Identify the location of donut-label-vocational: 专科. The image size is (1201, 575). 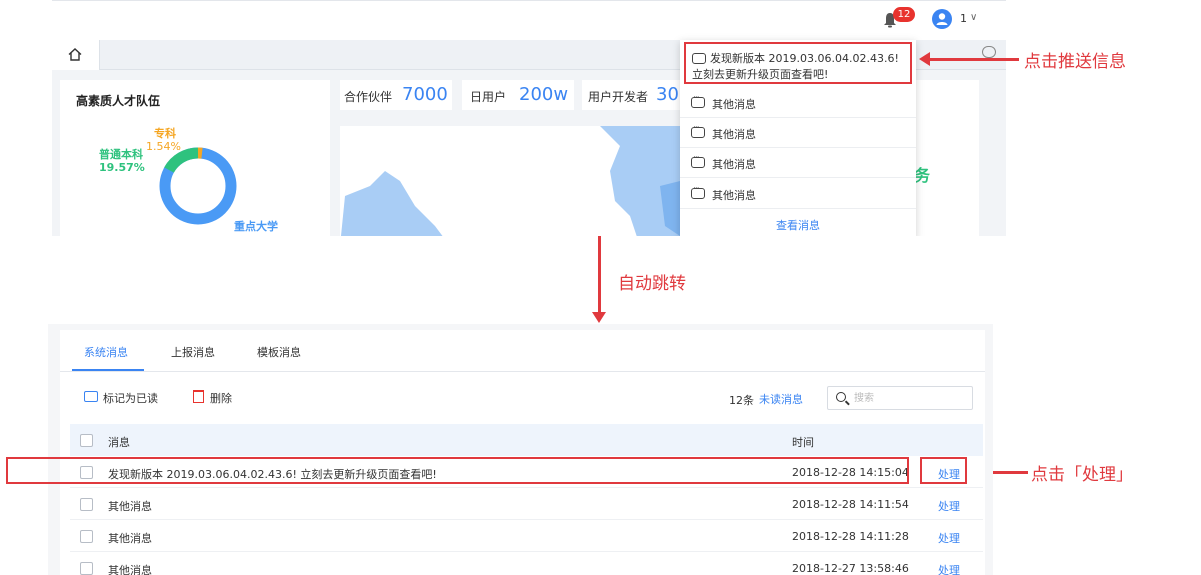
(165, 133).